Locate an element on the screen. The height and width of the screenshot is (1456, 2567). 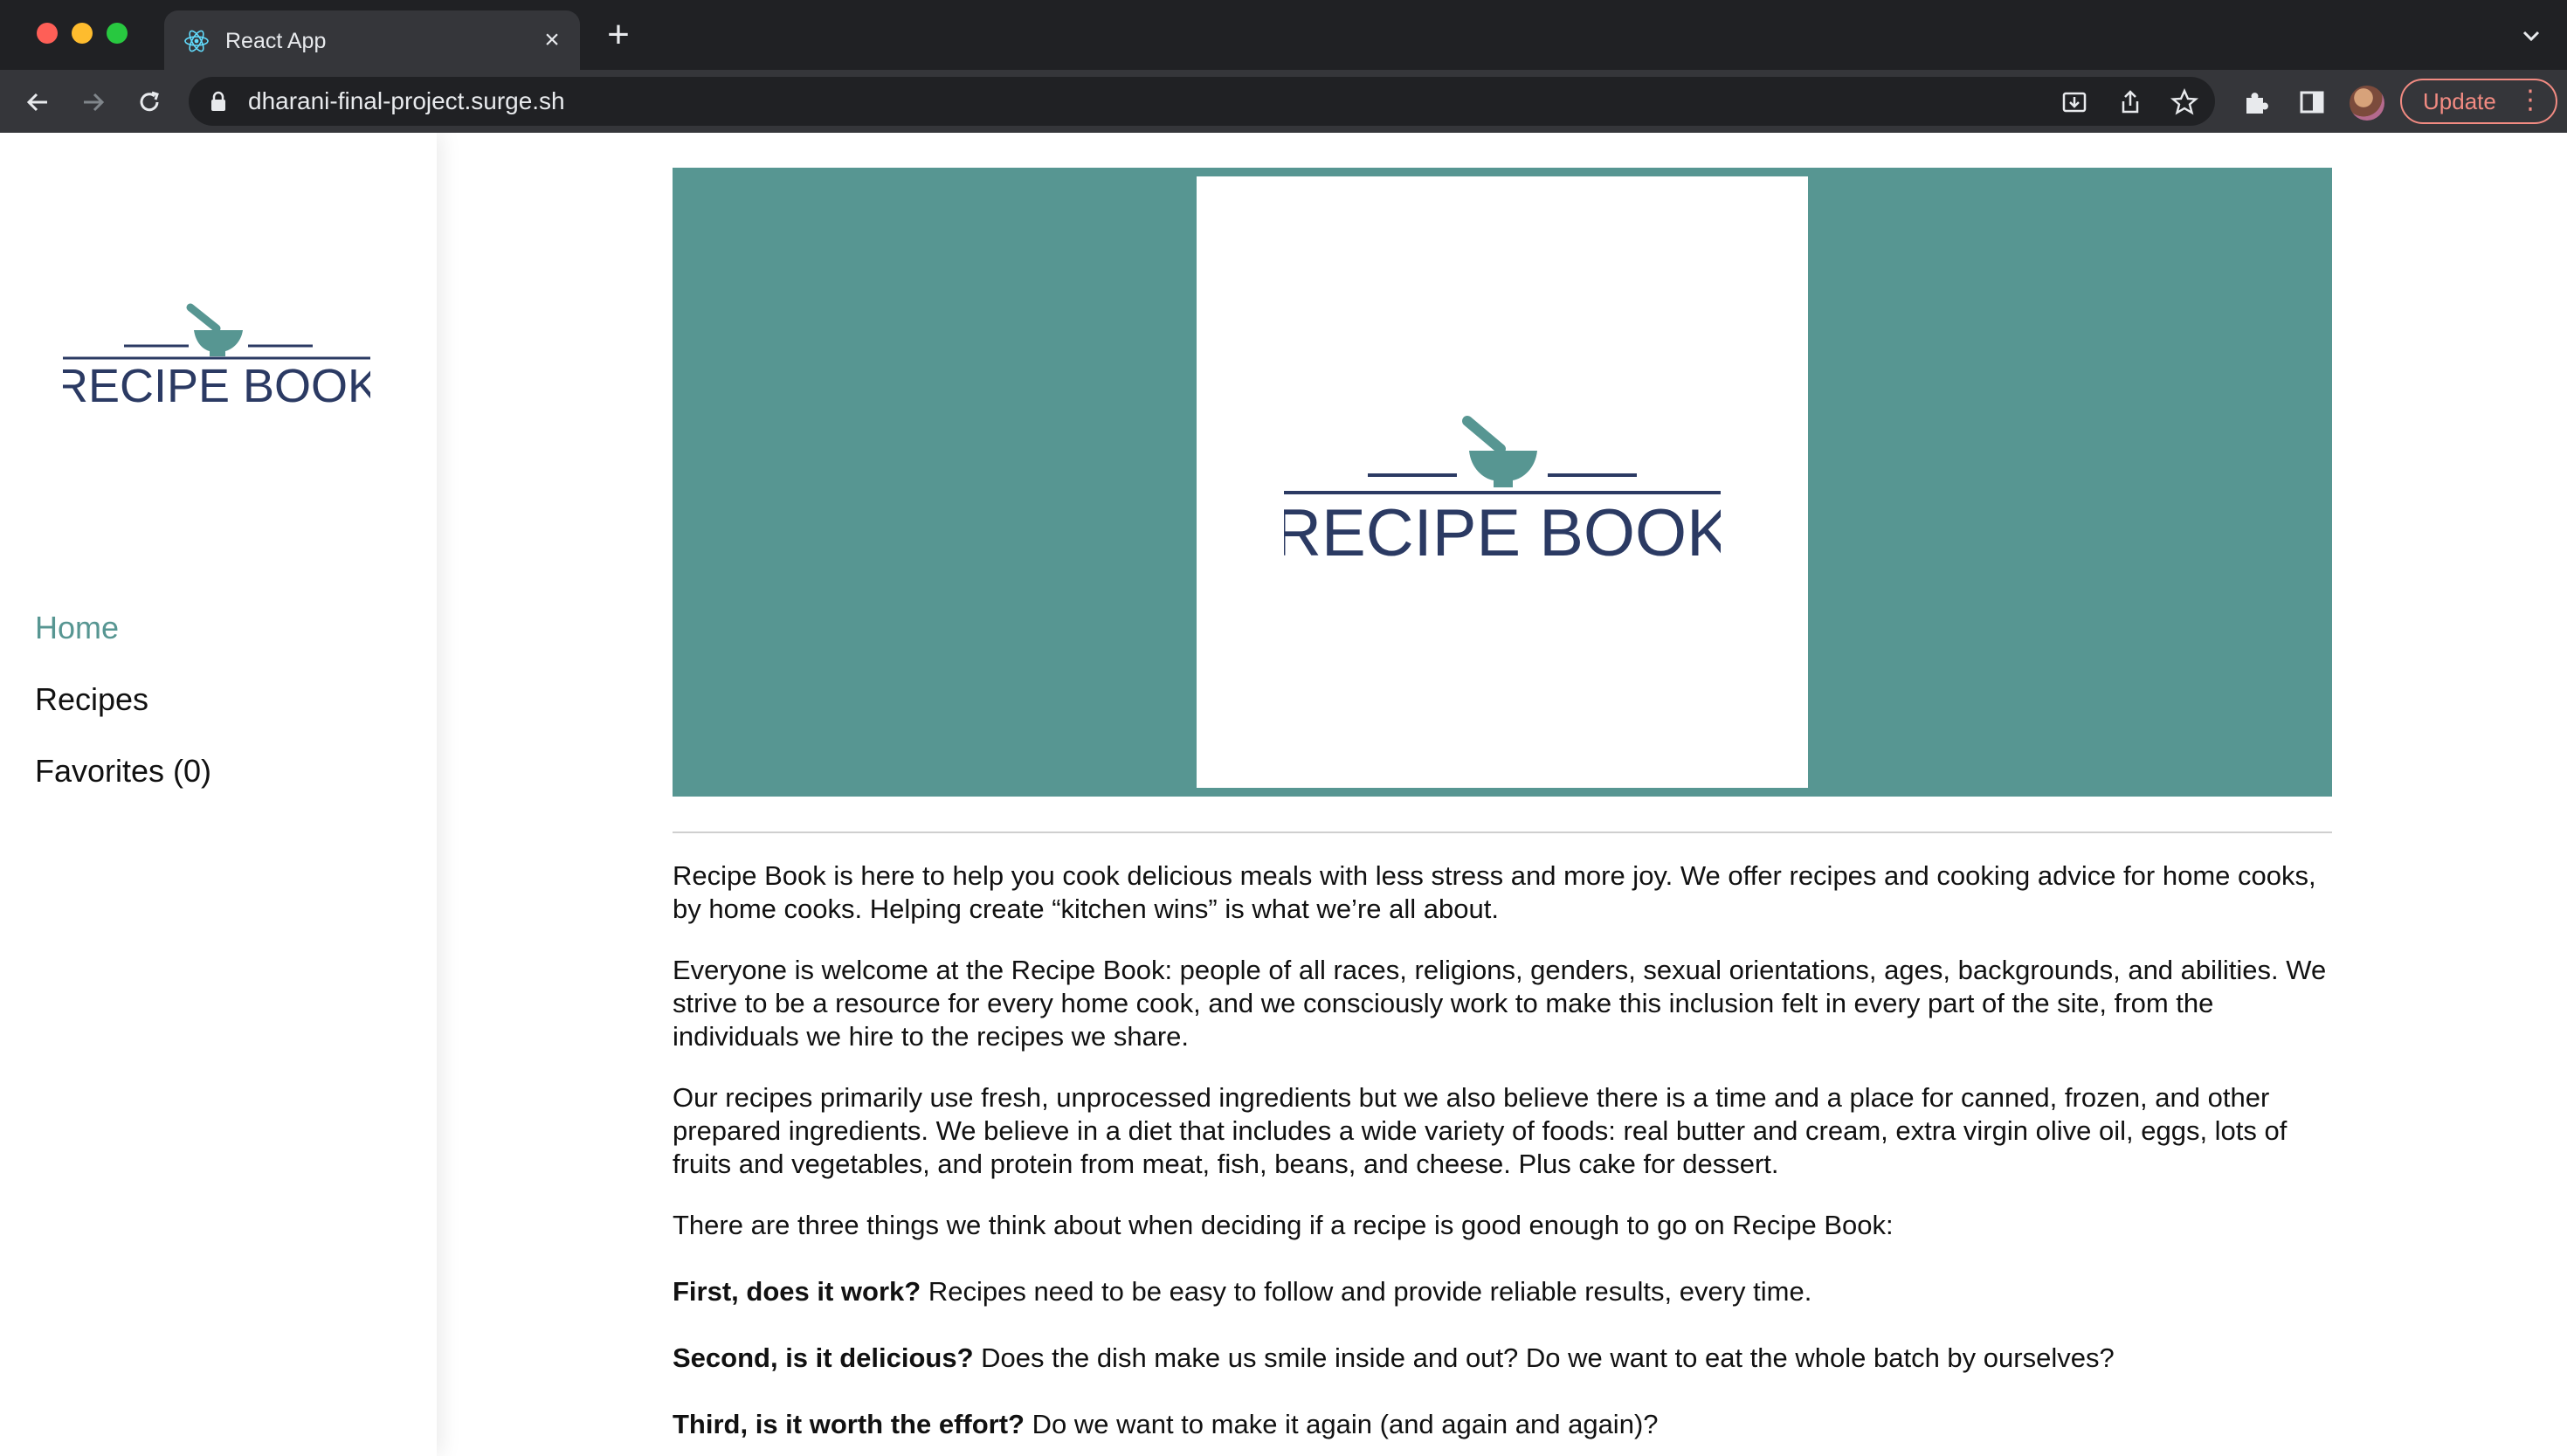
close-tab-icon: × is located at coordinates (552, 40).